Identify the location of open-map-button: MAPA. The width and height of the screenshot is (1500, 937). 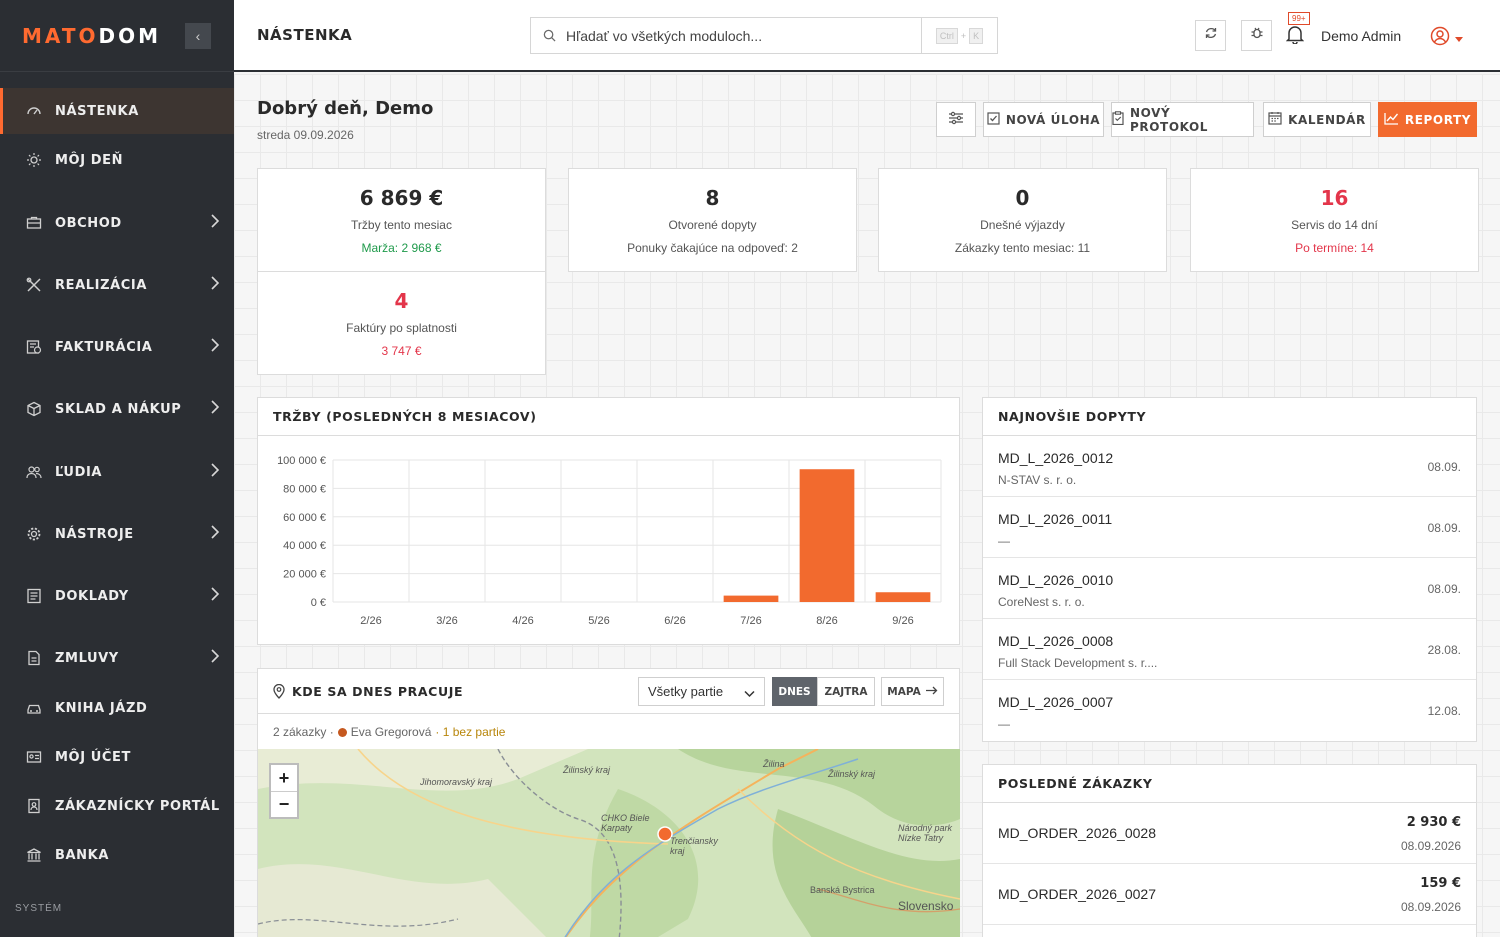
(912, 691).